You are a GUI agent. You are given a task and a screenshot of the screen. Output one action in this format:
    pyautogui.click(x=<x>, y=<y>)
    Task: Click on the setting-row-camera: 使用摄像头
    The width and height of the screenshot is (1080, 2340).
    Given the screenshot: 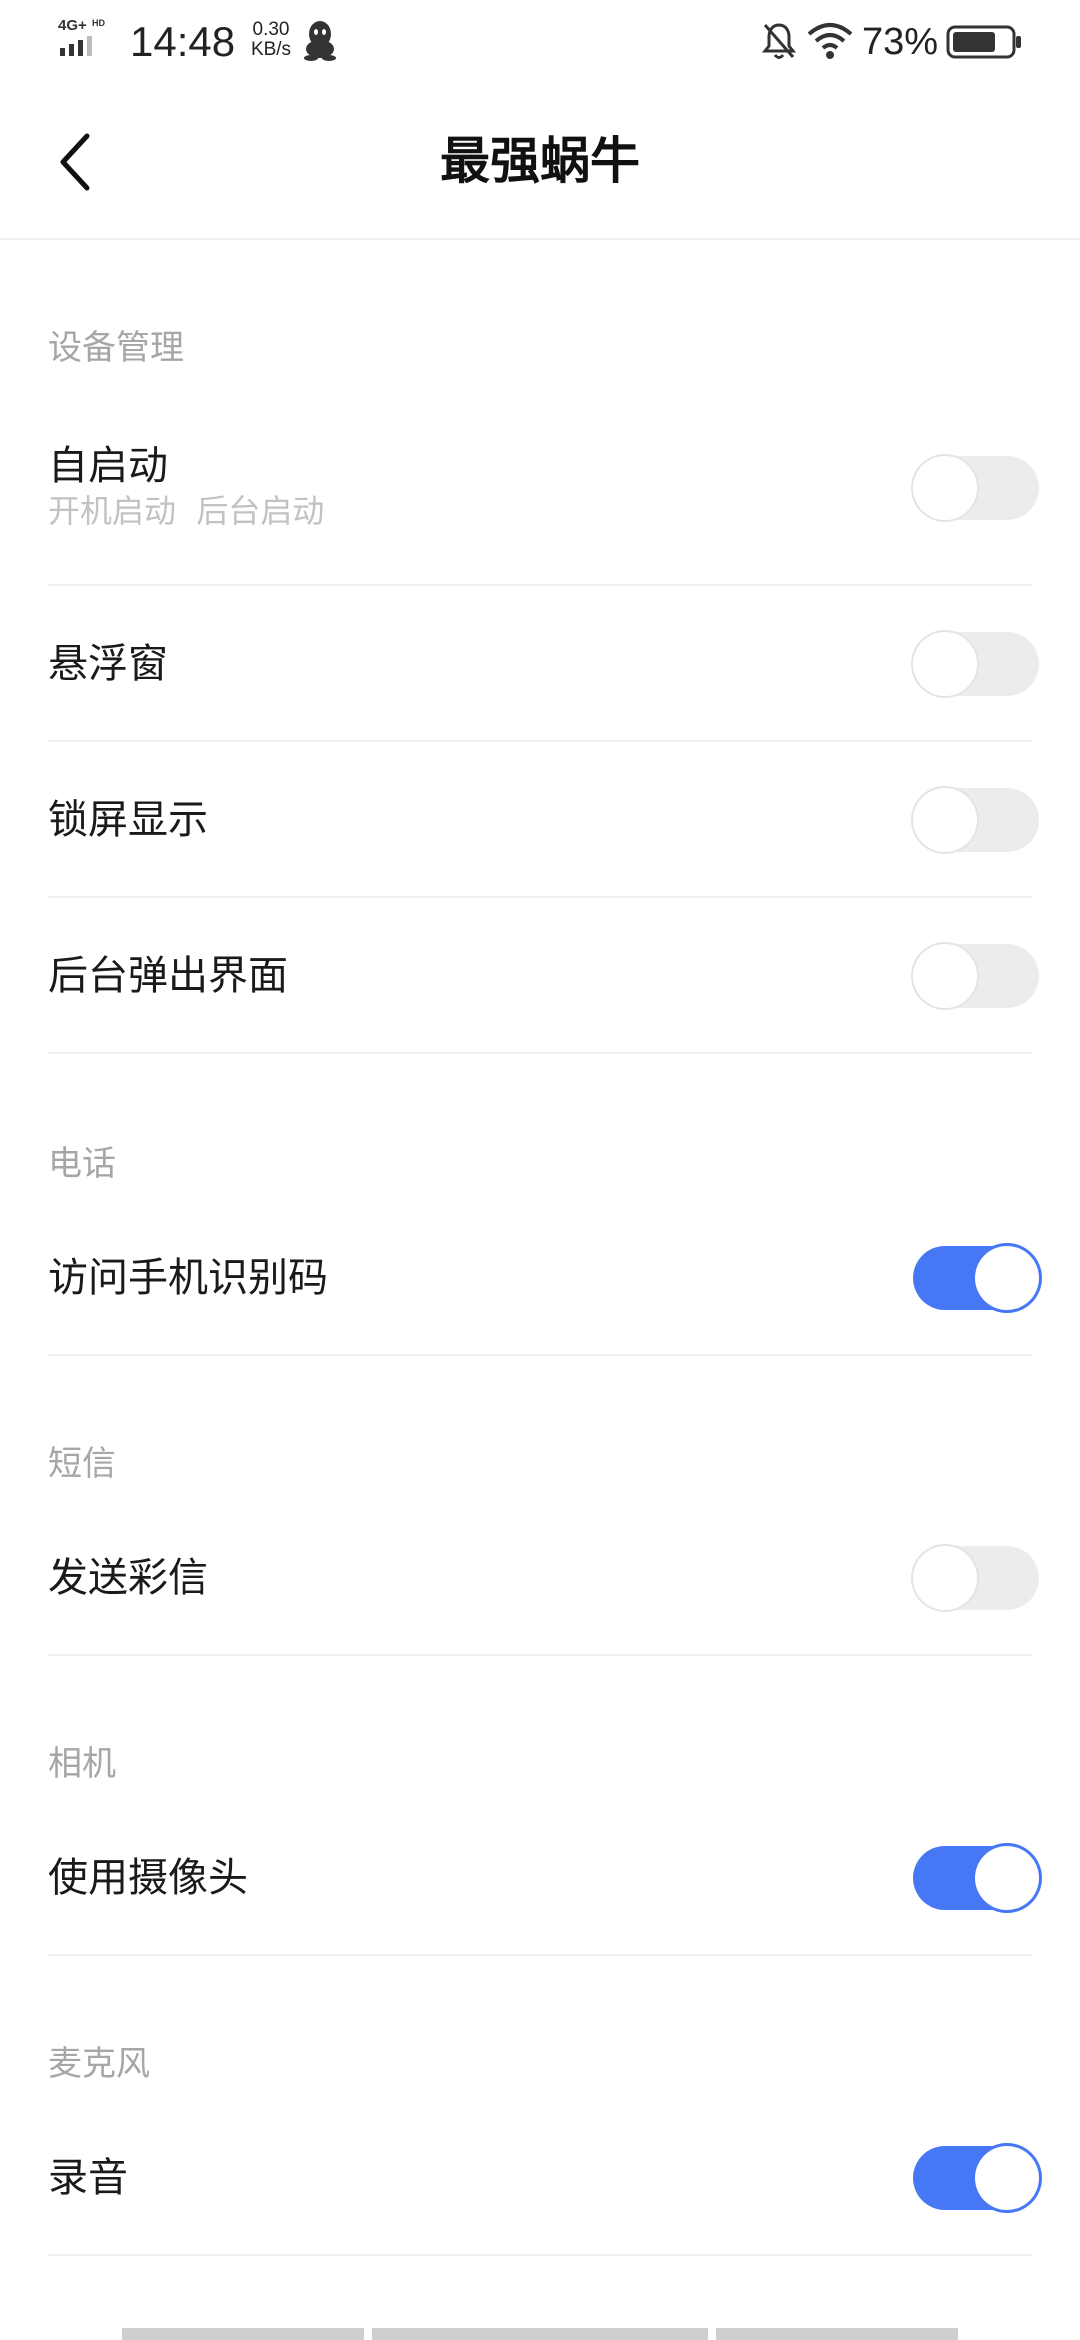 What is the action you would take?
    pyautogui.click(x=540, y=1878)
    